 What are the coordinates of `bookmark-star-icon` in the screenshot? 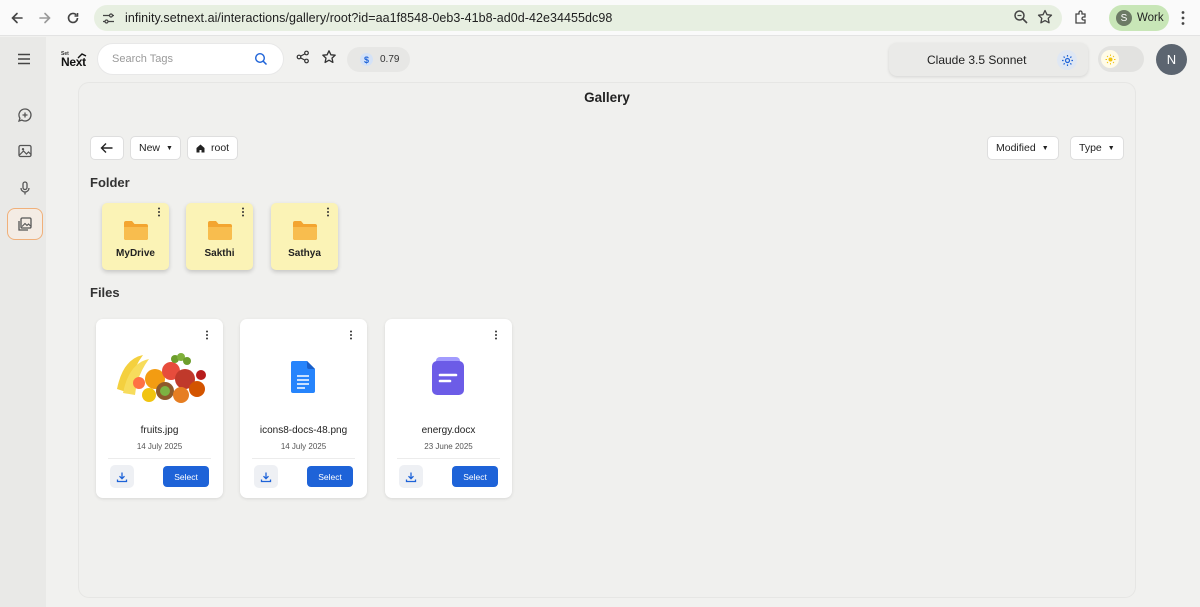 It's located at (1045, 19).